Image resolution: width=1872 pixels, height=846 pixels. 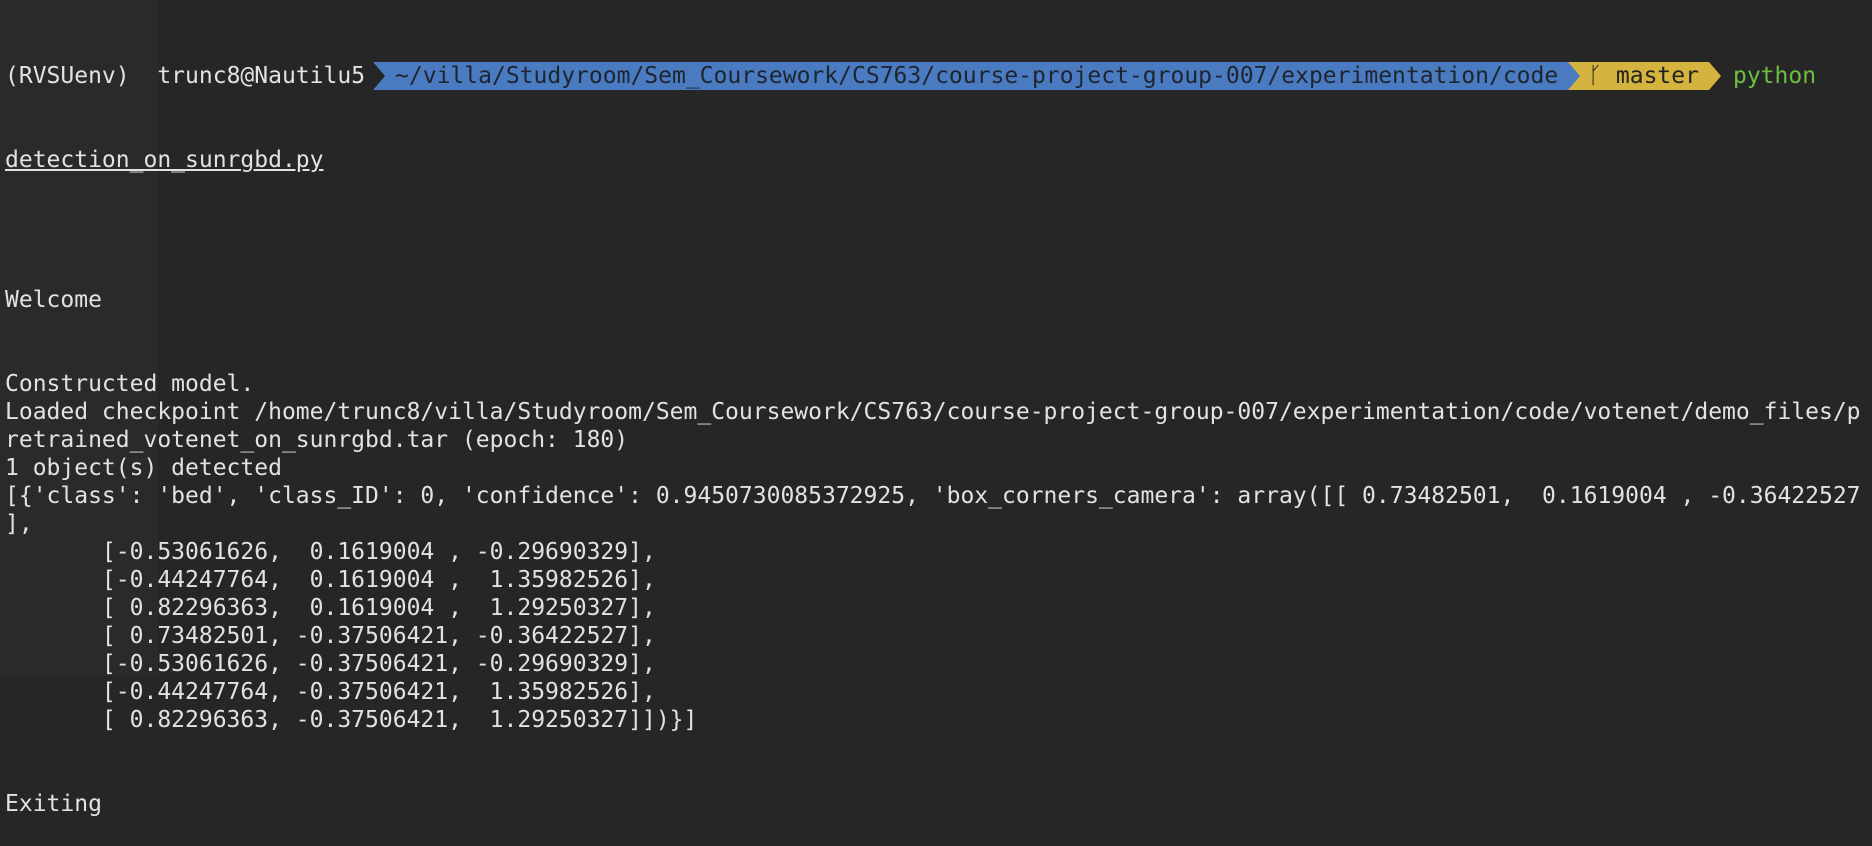 I want to click on command-continuation: detection_on_sunrgbd.py, so click(x=164, y=160).